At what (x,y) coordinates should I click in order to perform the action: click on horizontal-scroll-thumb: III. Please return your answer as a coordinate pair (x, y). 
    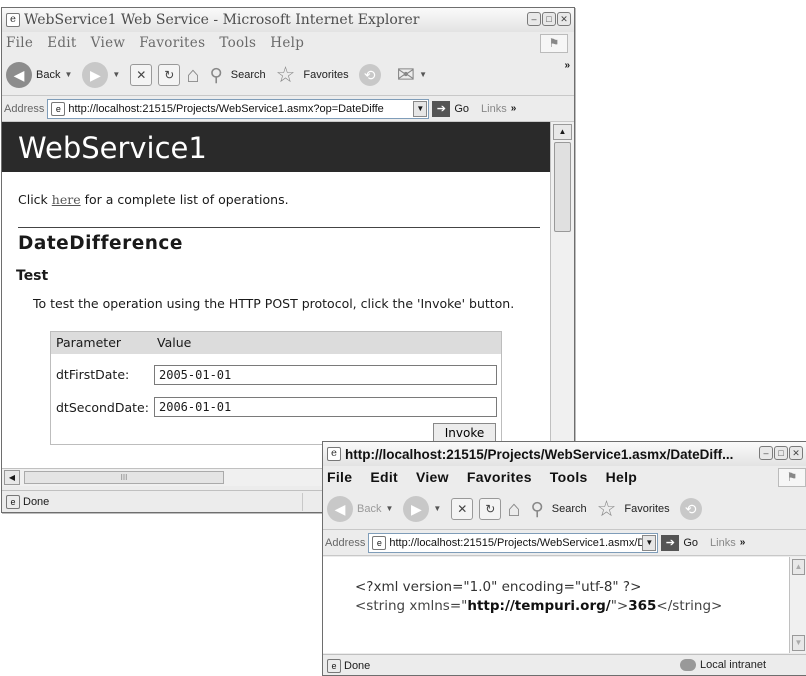
    Looking at the image, I should click on (124, 477).